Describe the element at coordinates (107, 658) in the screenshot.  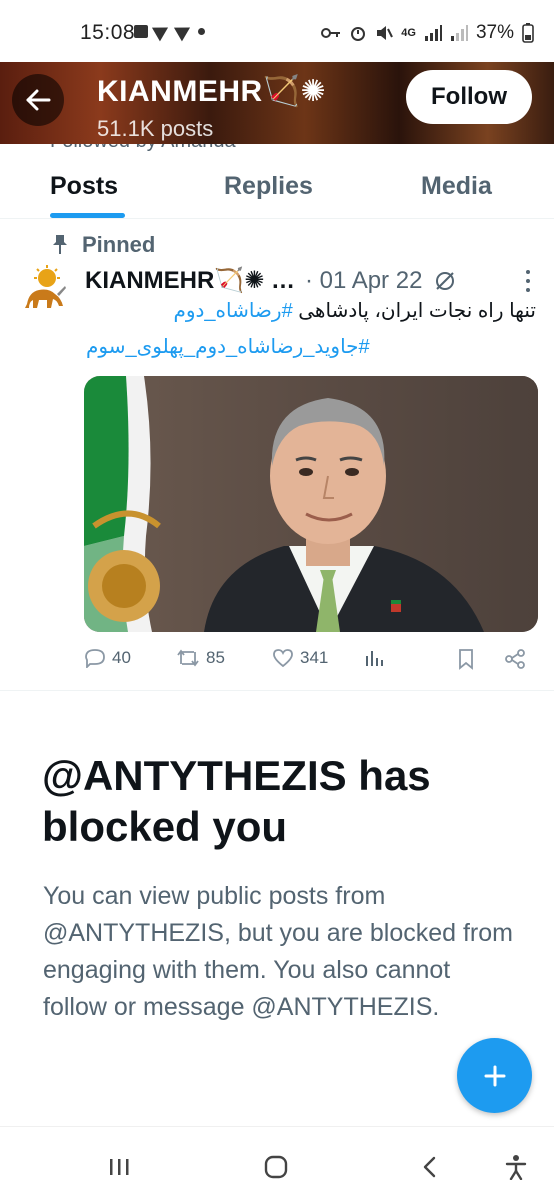
I see `reply-button: 40` at that location.